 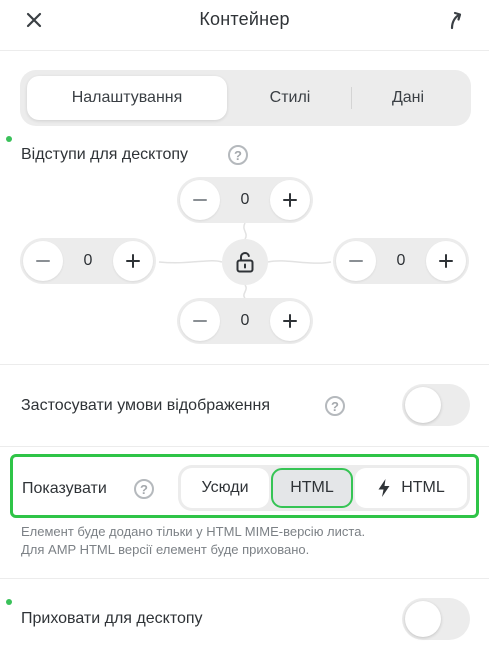 What do you see at coordinates (335, 406) in the screenshot?
I see `conditions-help-icon: ?` at bounding box center [335, 406].